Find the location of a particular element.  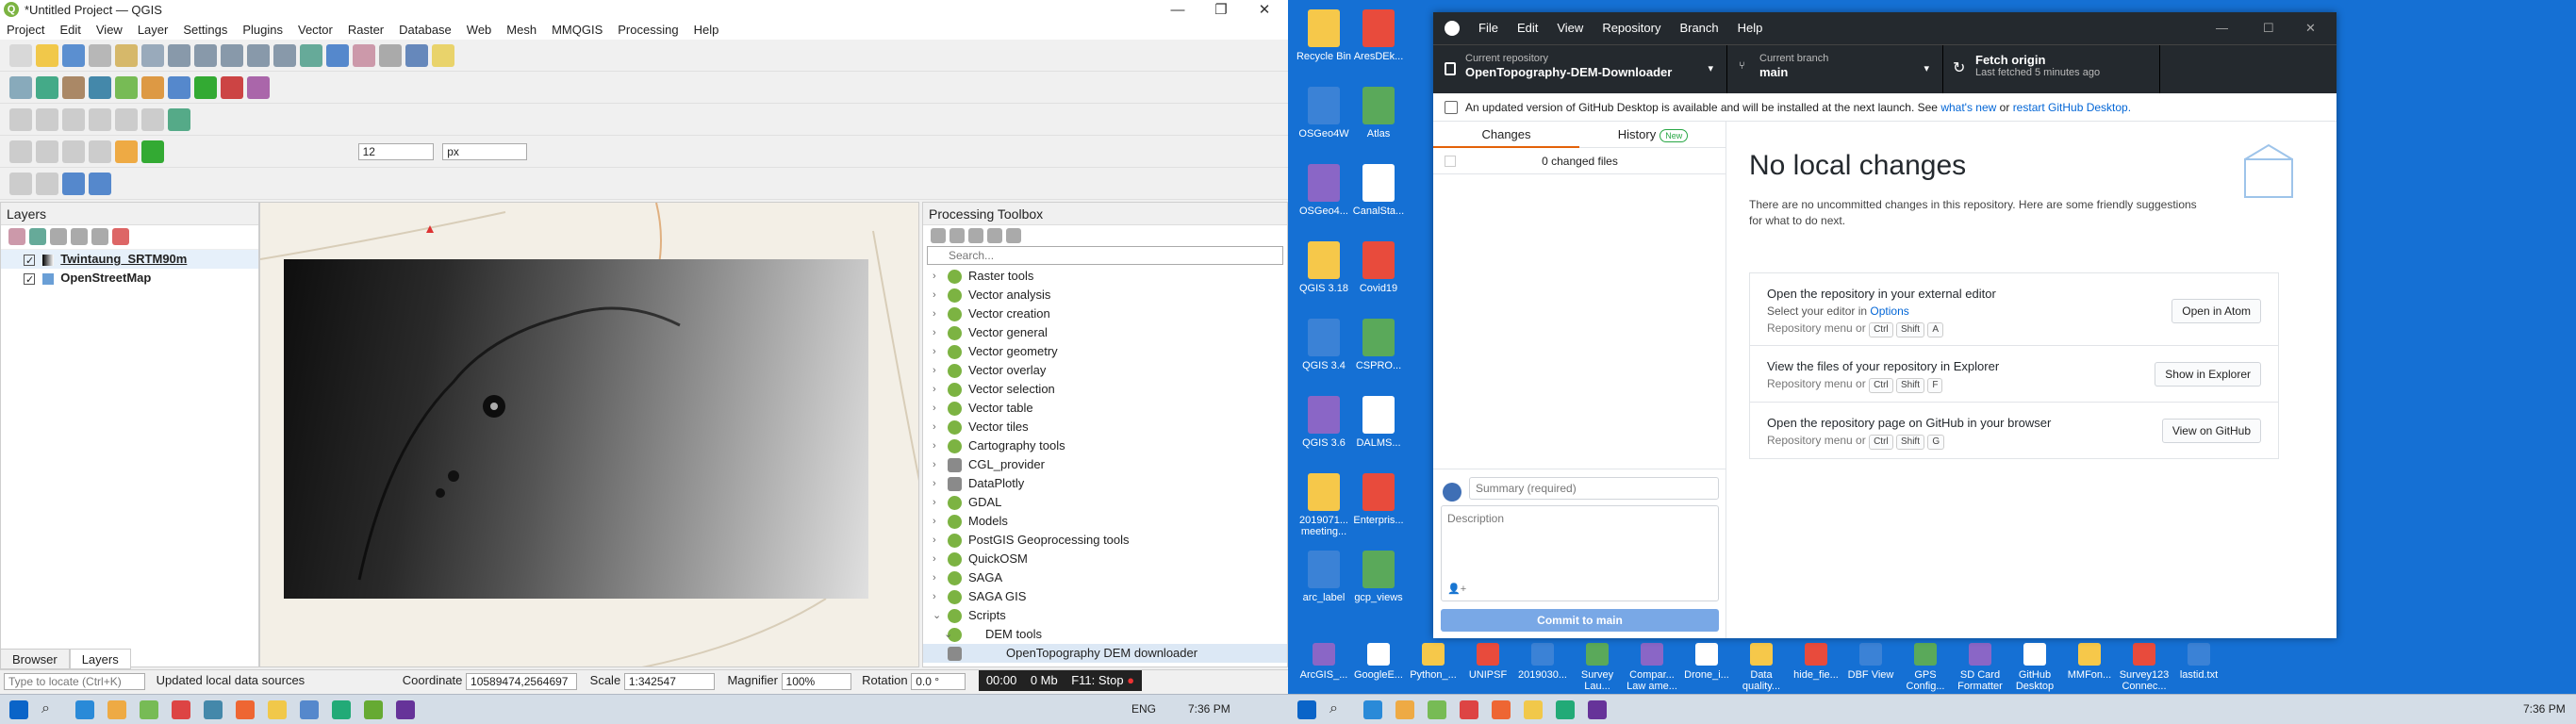

locate-input: Type to locate (Ctrl+K) is located at coordinates (74, 681).